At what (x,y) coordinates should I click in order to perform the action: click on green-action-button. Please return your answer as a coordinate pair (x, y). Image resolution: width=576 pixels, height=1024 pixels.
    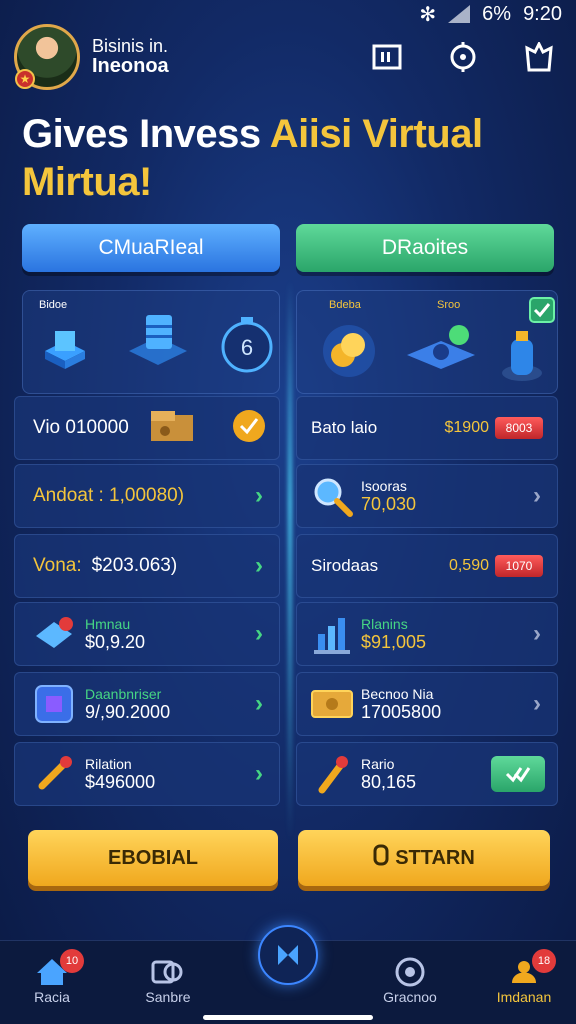
    Looking at the image, I should click on (518, 774).